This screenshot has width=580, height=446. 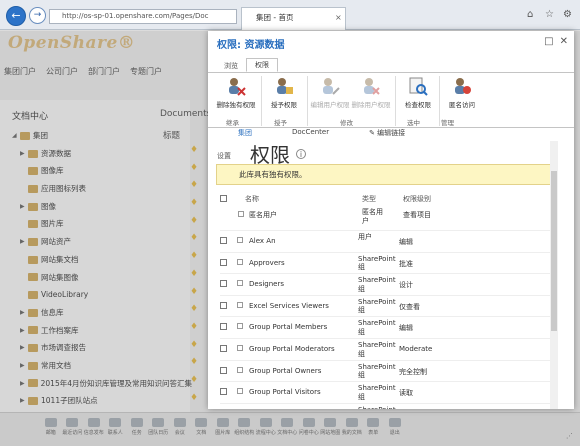 I want to click on permission-row: Group Portal Members SharePoint 组编辑, so click(x=385, y=327).